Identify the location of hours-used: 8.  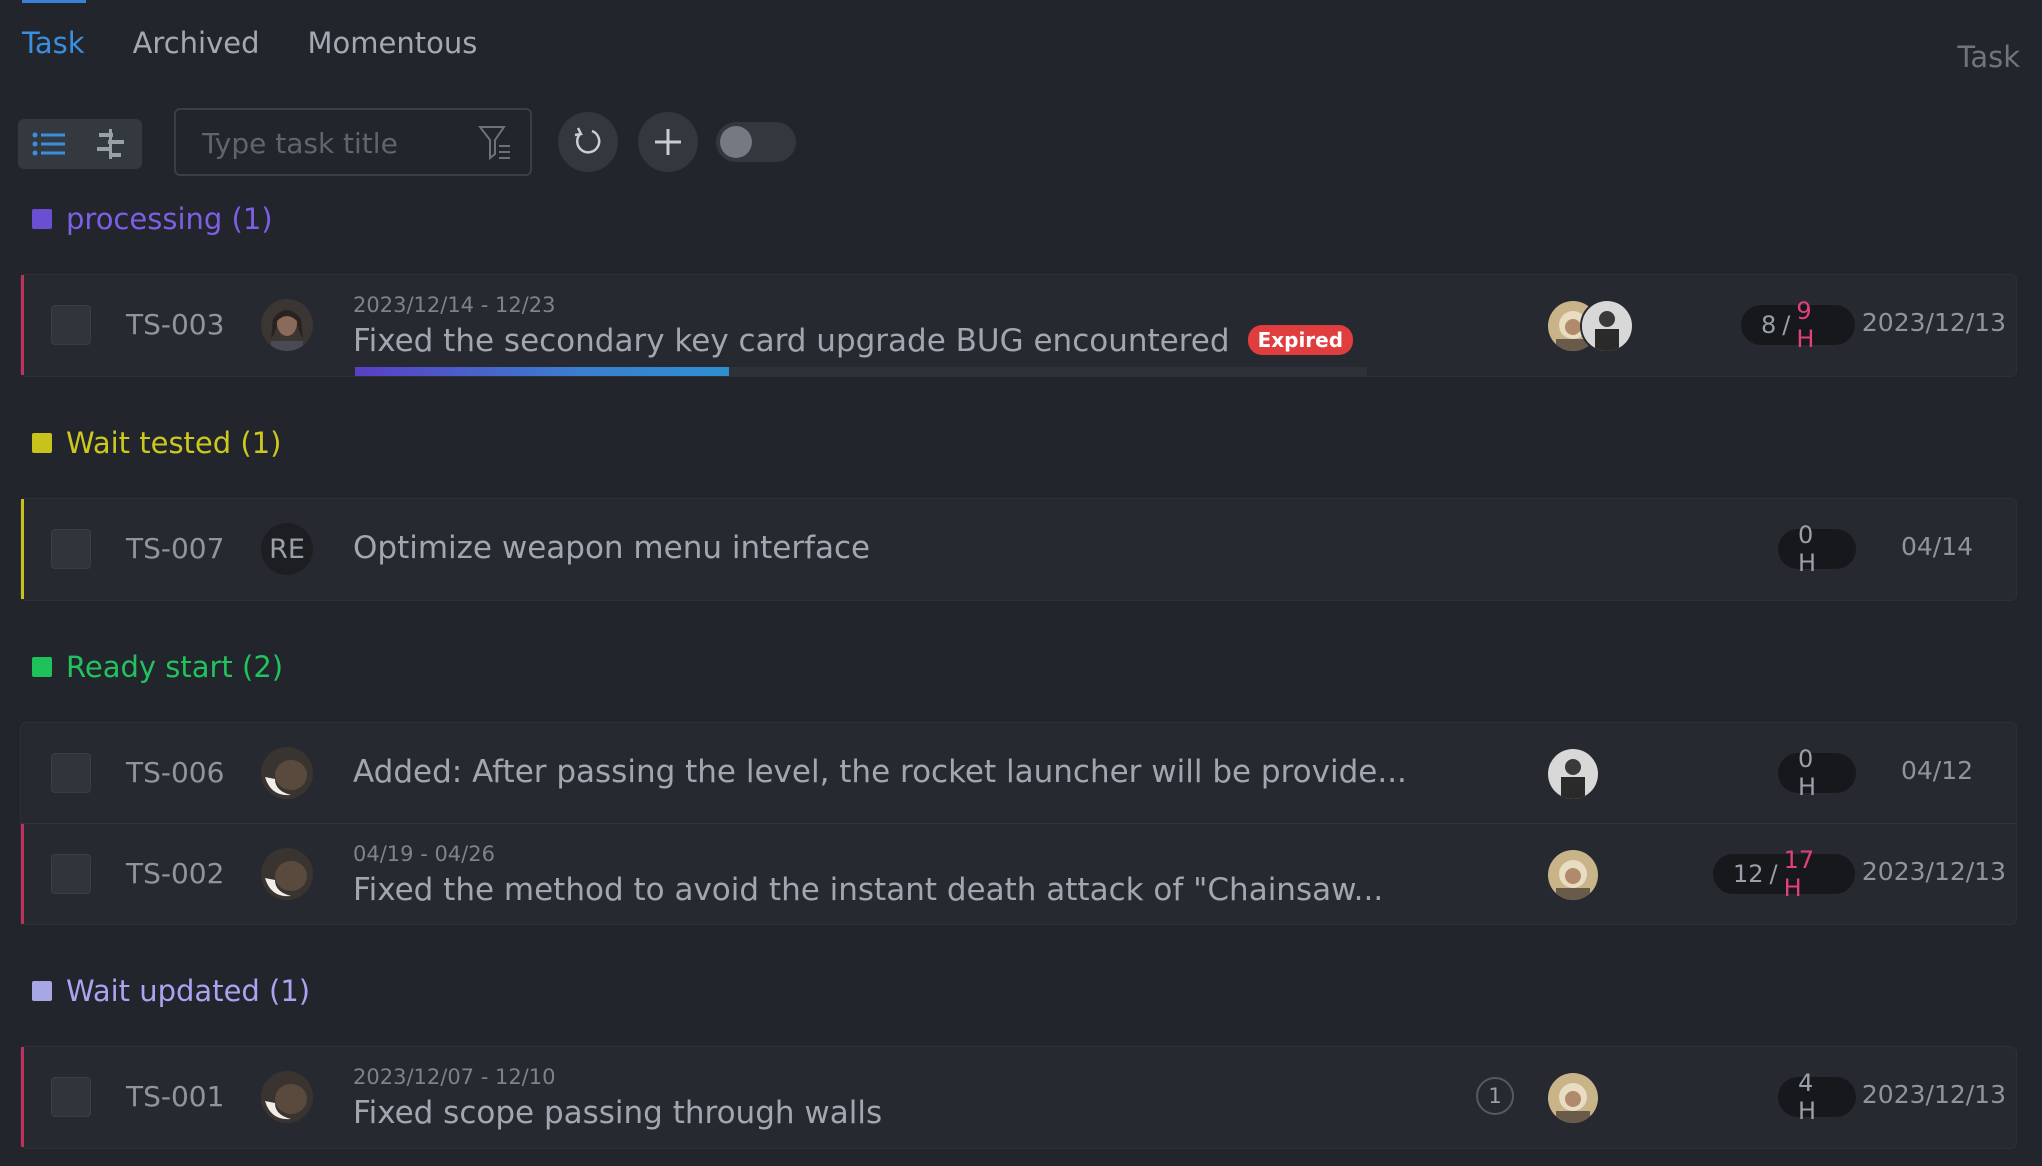
(1769, 325).